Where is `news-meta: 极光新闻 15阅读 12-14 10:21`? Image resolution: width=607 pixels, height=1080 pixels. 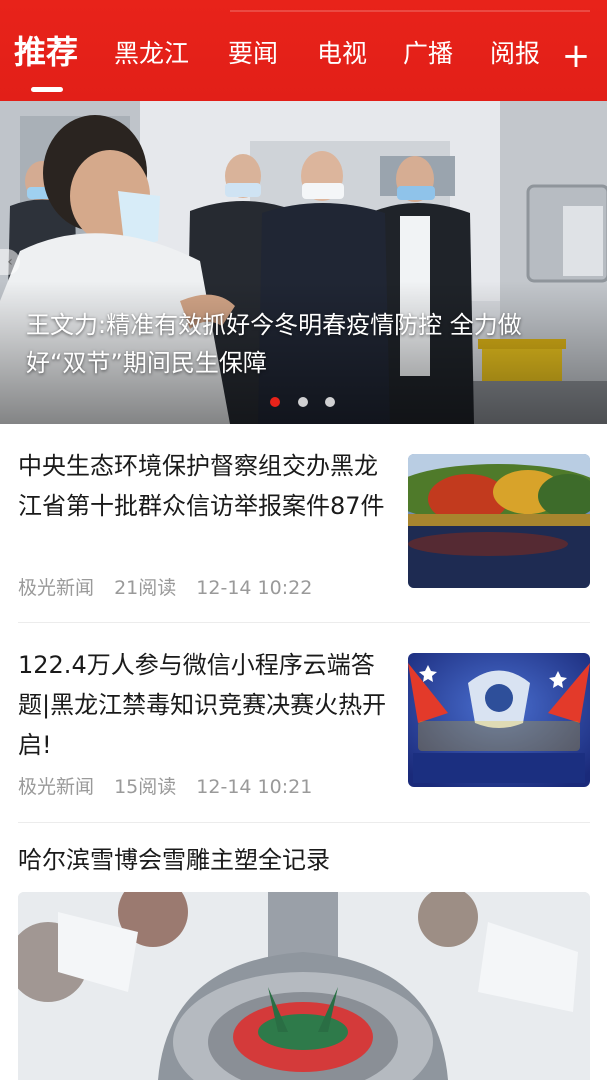
news-meta: 极光新闻 15阅读 12-14 10:21 is located at coordinates (172, 787).